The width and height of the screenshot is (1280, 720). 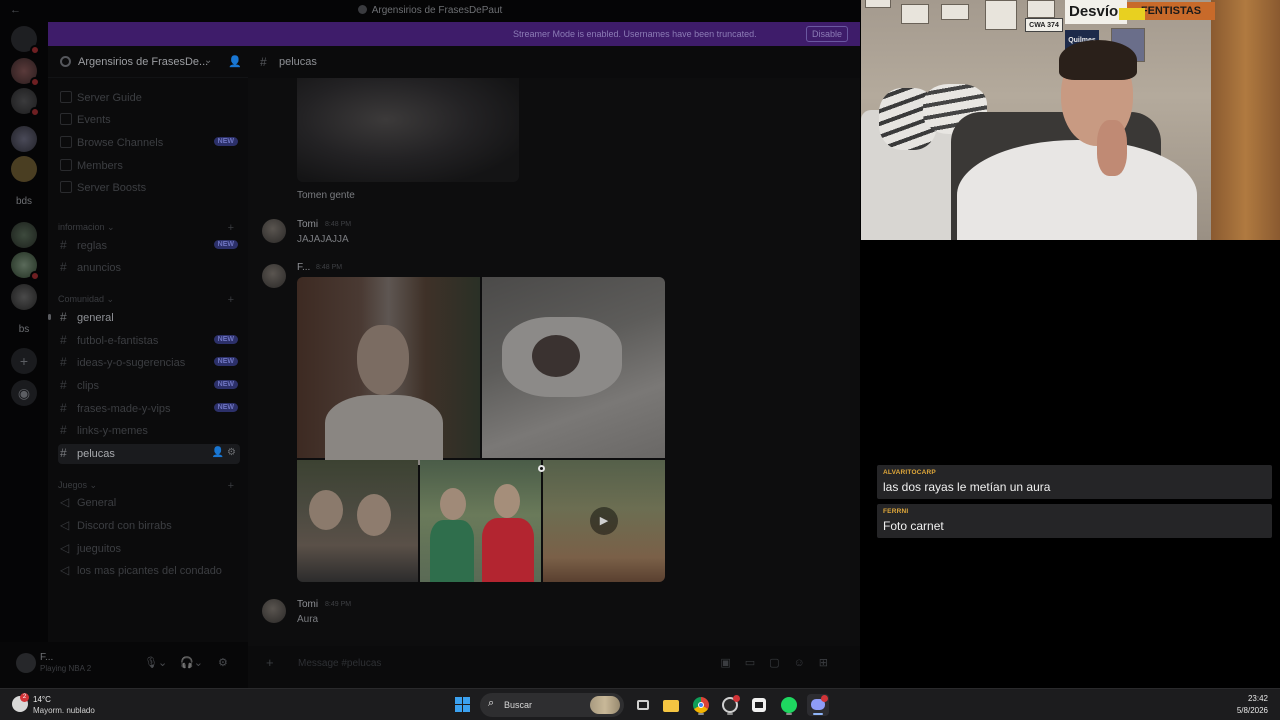 What do you see at coordinates (308, 619) in the screenshot?
I see `message-text: Aura` at bounding box center [308, 619].